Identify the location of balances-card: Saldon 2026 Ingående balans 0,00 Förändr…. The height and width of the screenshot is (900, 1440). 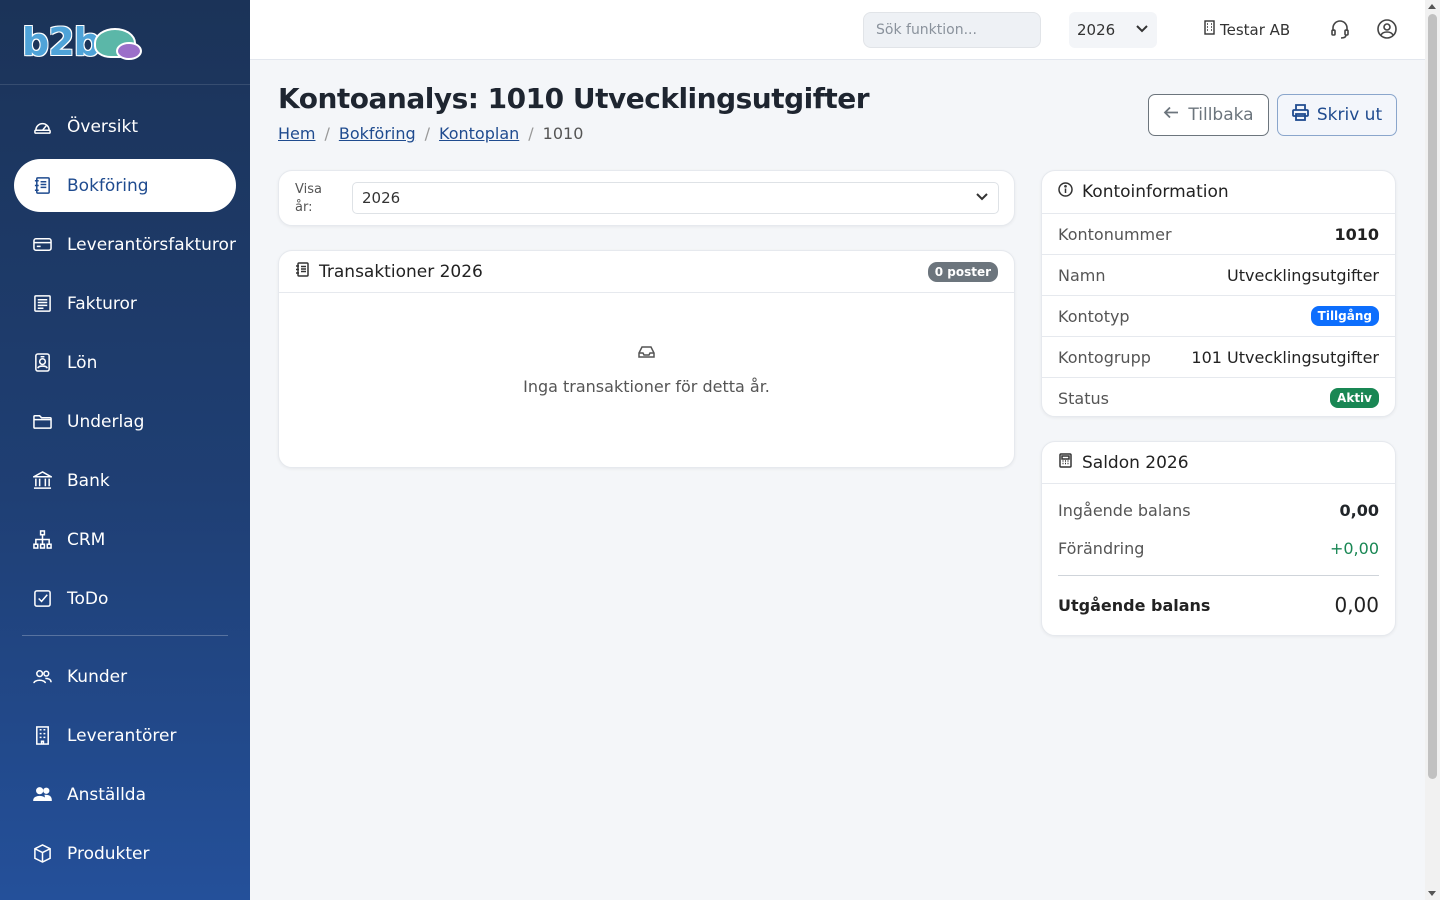
(1218, 538).